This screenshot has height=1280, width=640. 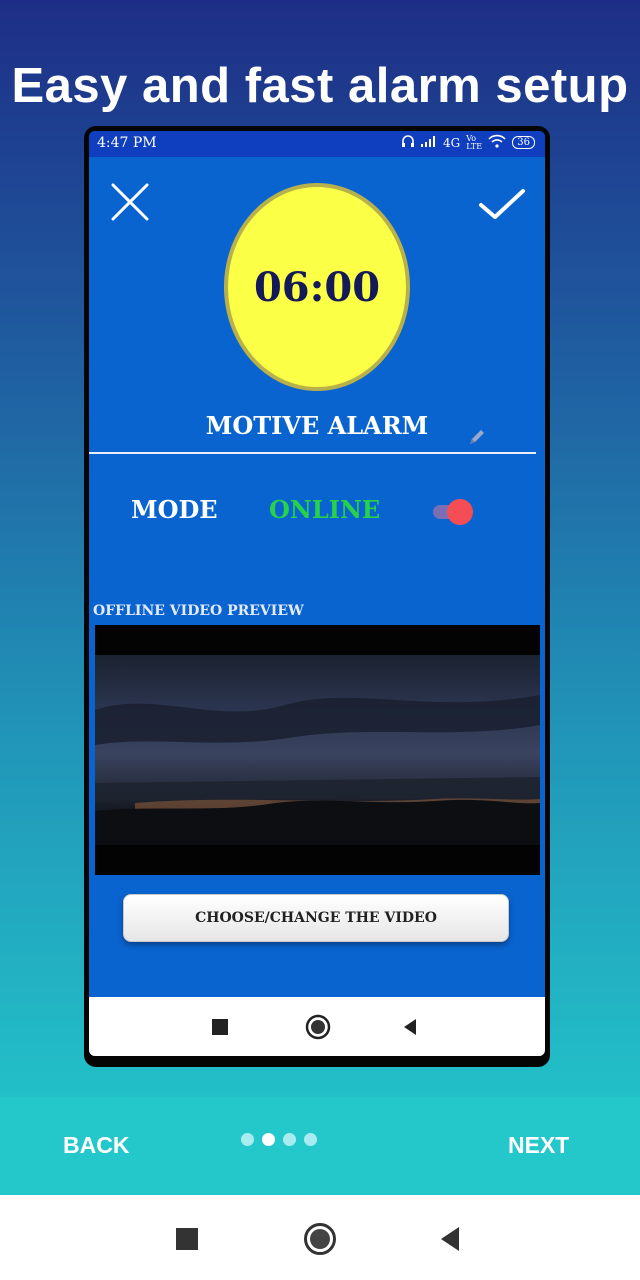 I want to click on alarm-time-display: 06:00, so click(x=317, y=287).